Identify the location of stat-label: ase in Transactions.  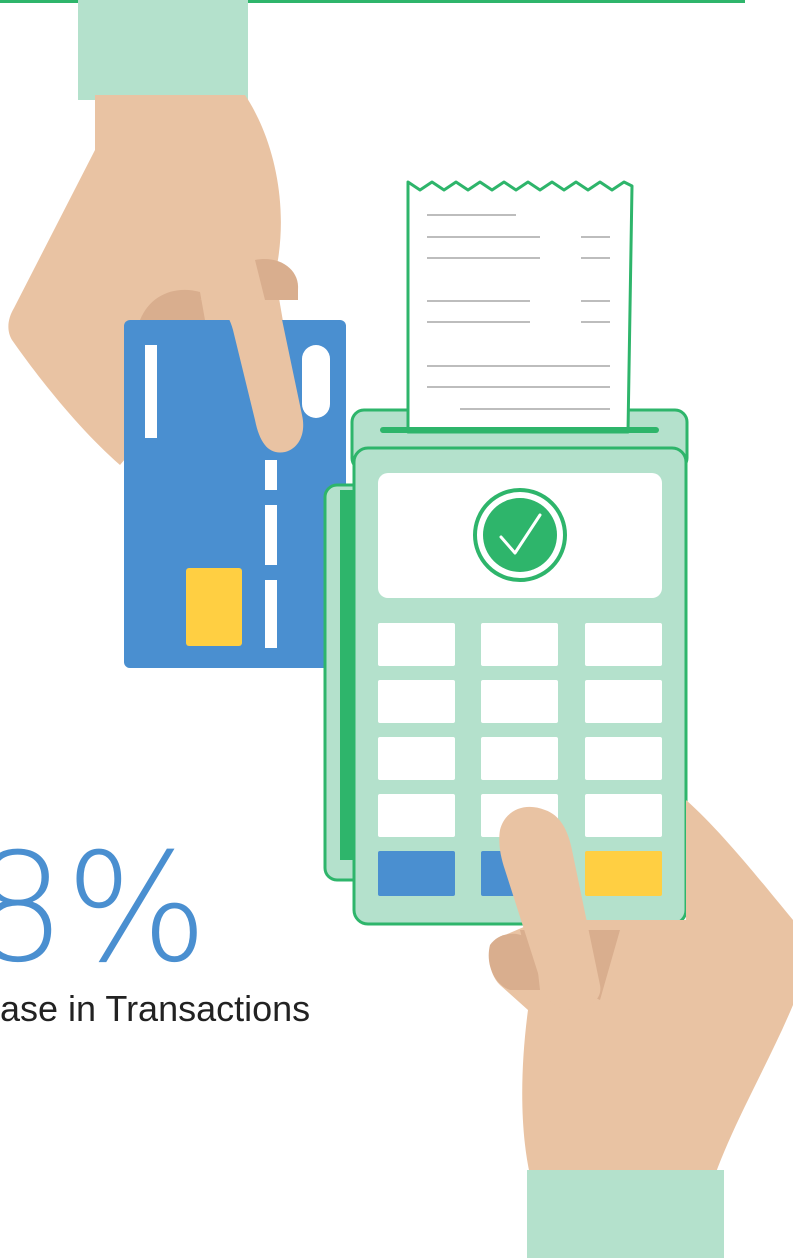
(155, 1008).